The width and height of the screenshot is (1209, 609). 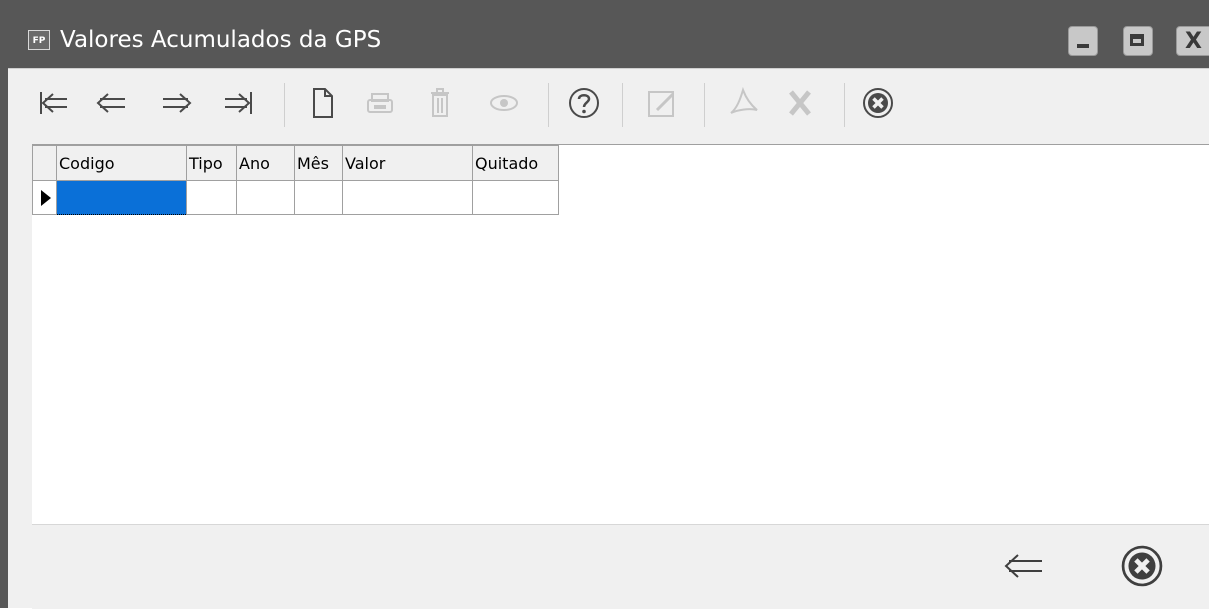 I want to click on next-record-button, so click(x=176, y=103).